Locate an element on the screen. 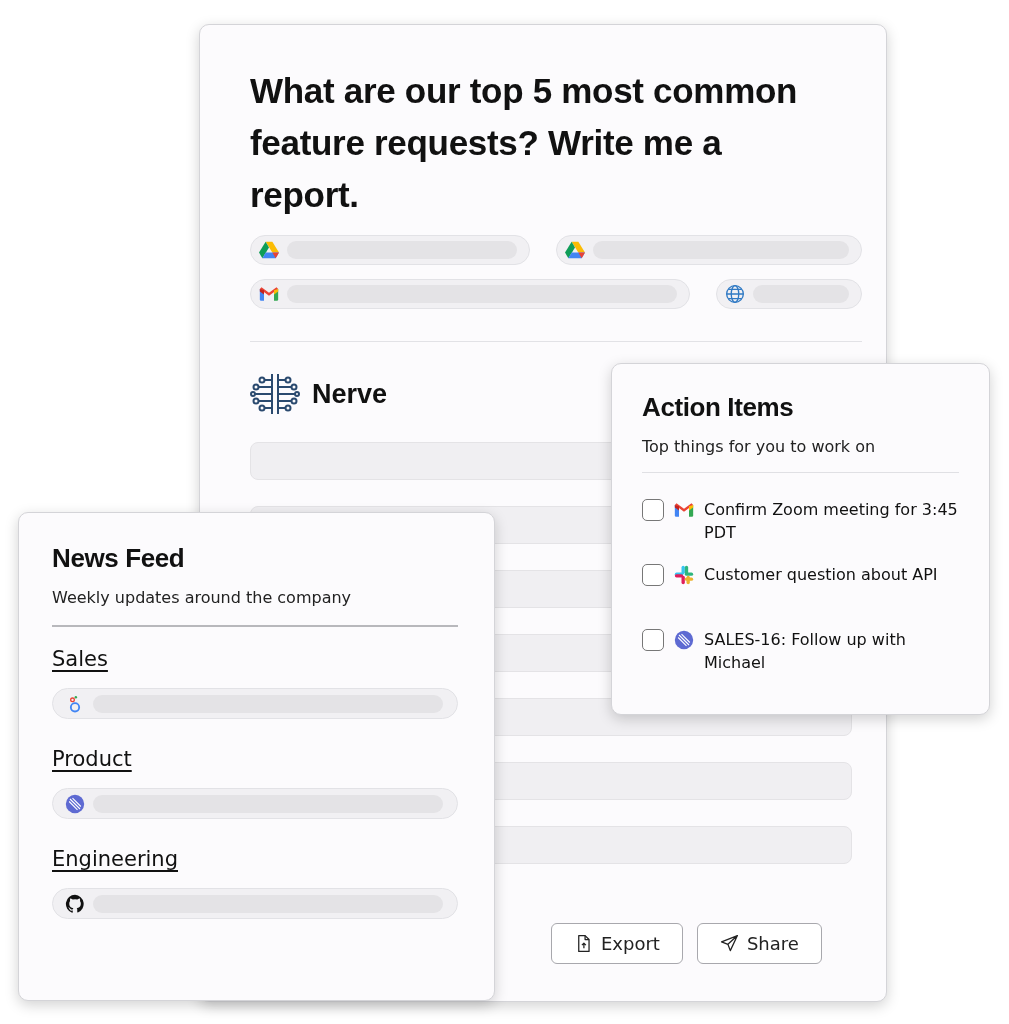 The height and width of the screenshot is (1024, 1009). section-link: Sales is located at coordinates (80, 659).